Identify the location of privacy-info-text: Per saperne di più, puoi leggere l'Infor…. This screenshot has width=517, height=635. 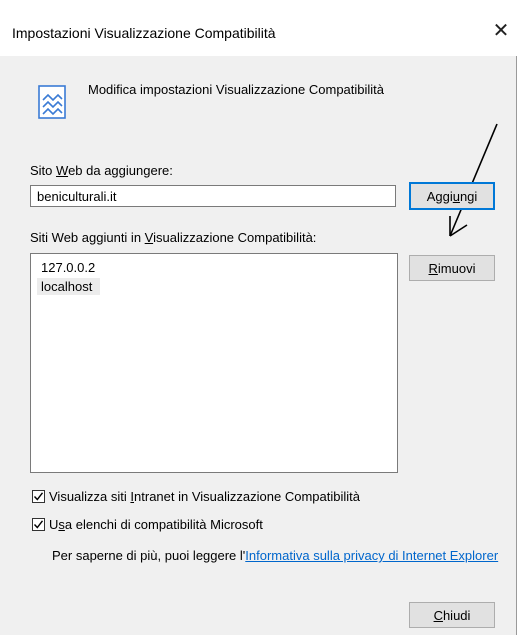
(282, 556).